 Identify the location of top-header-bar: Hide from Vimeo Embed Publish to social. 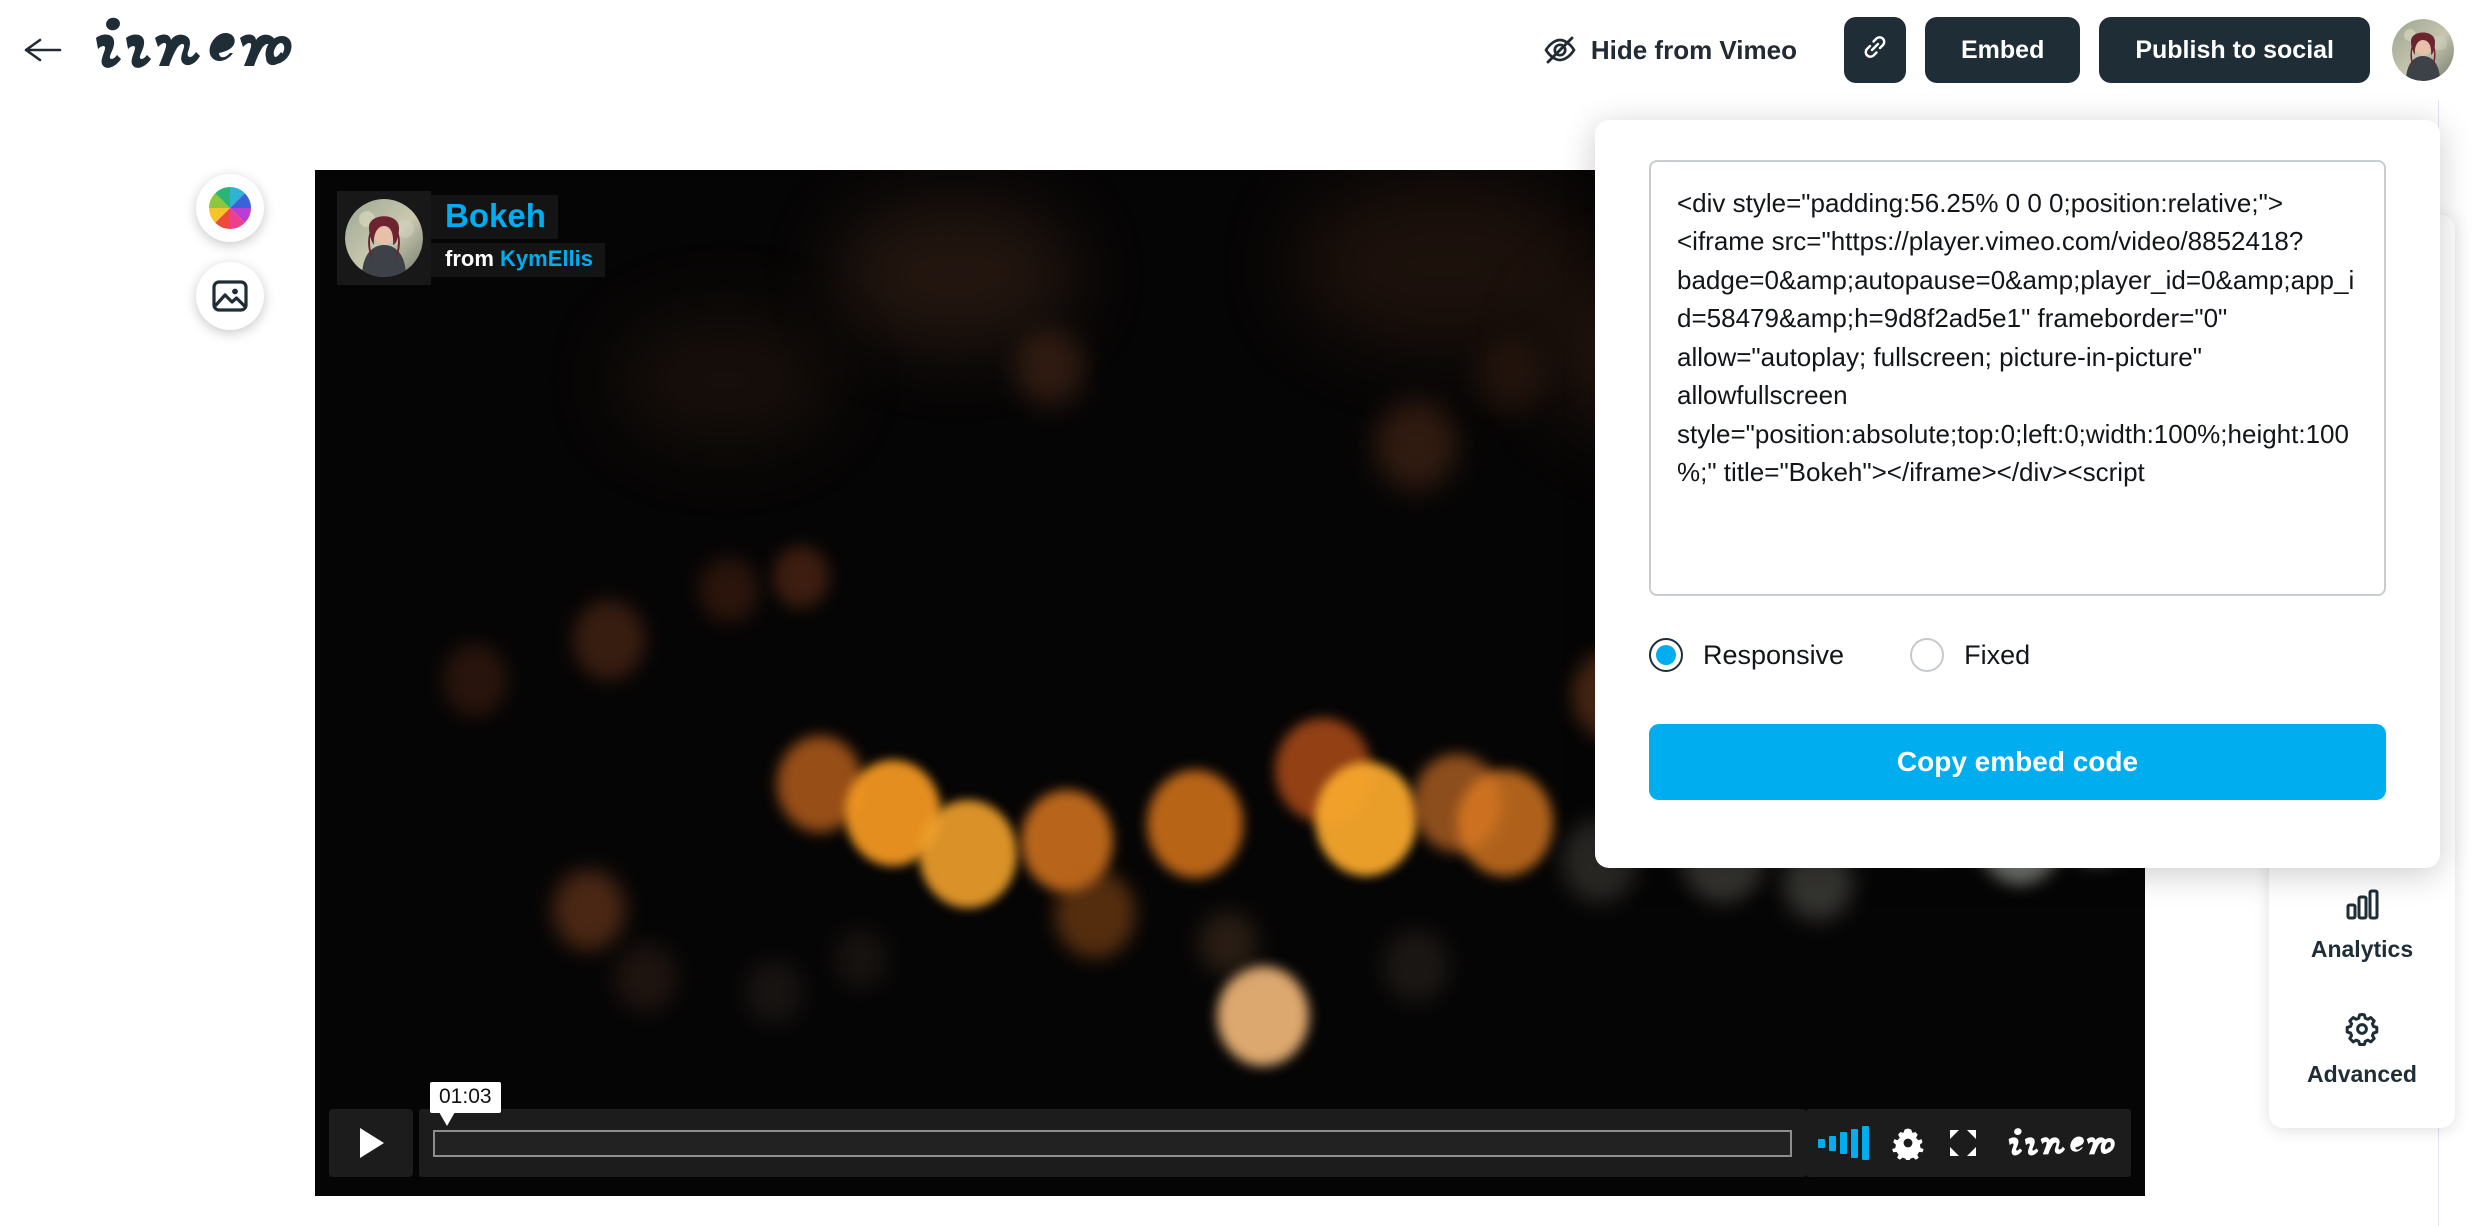
(1237, 50).